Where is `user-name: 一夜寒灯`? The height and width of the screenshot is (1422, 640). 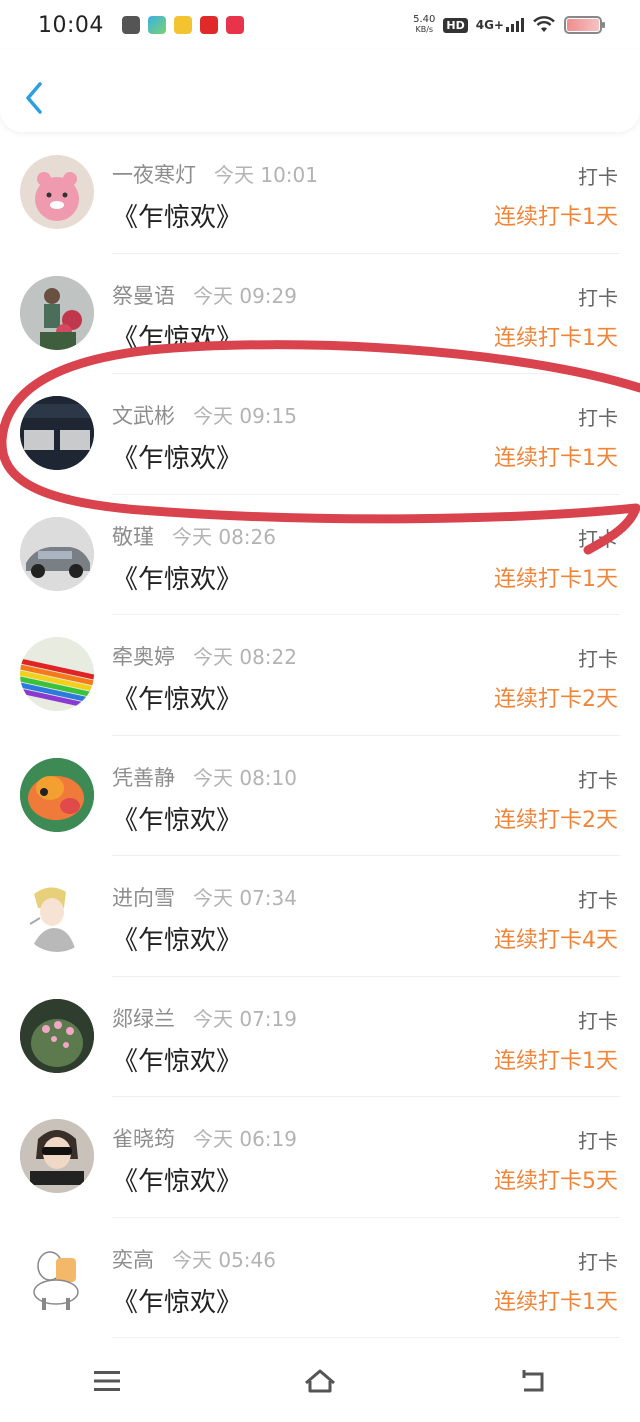
user-name: 一夜寒灯 is located at coordinates (154, 174).